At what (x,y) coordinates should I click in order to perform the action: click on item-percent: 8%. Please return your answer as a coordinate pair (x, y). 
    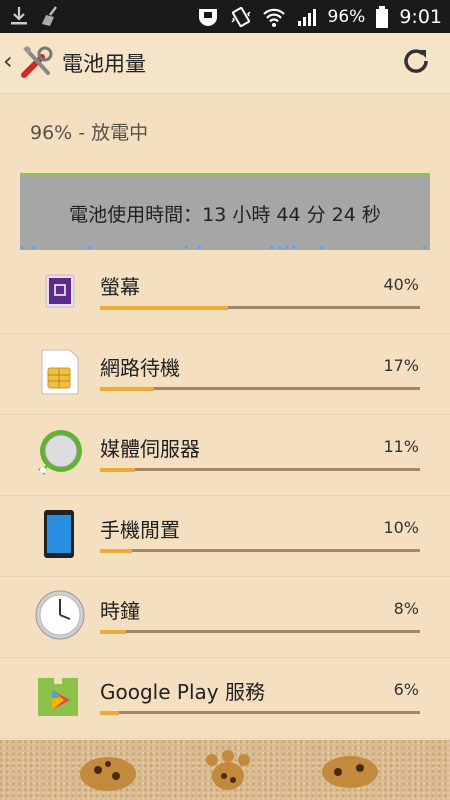
    Looking at the image, I should click on (406, 608).